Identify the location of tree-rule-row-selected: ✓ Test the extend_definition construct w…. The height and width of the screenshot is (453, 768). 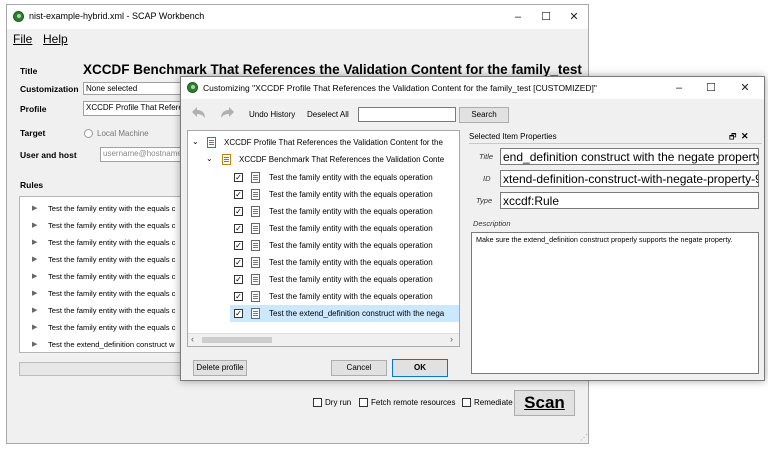
(344, 313).